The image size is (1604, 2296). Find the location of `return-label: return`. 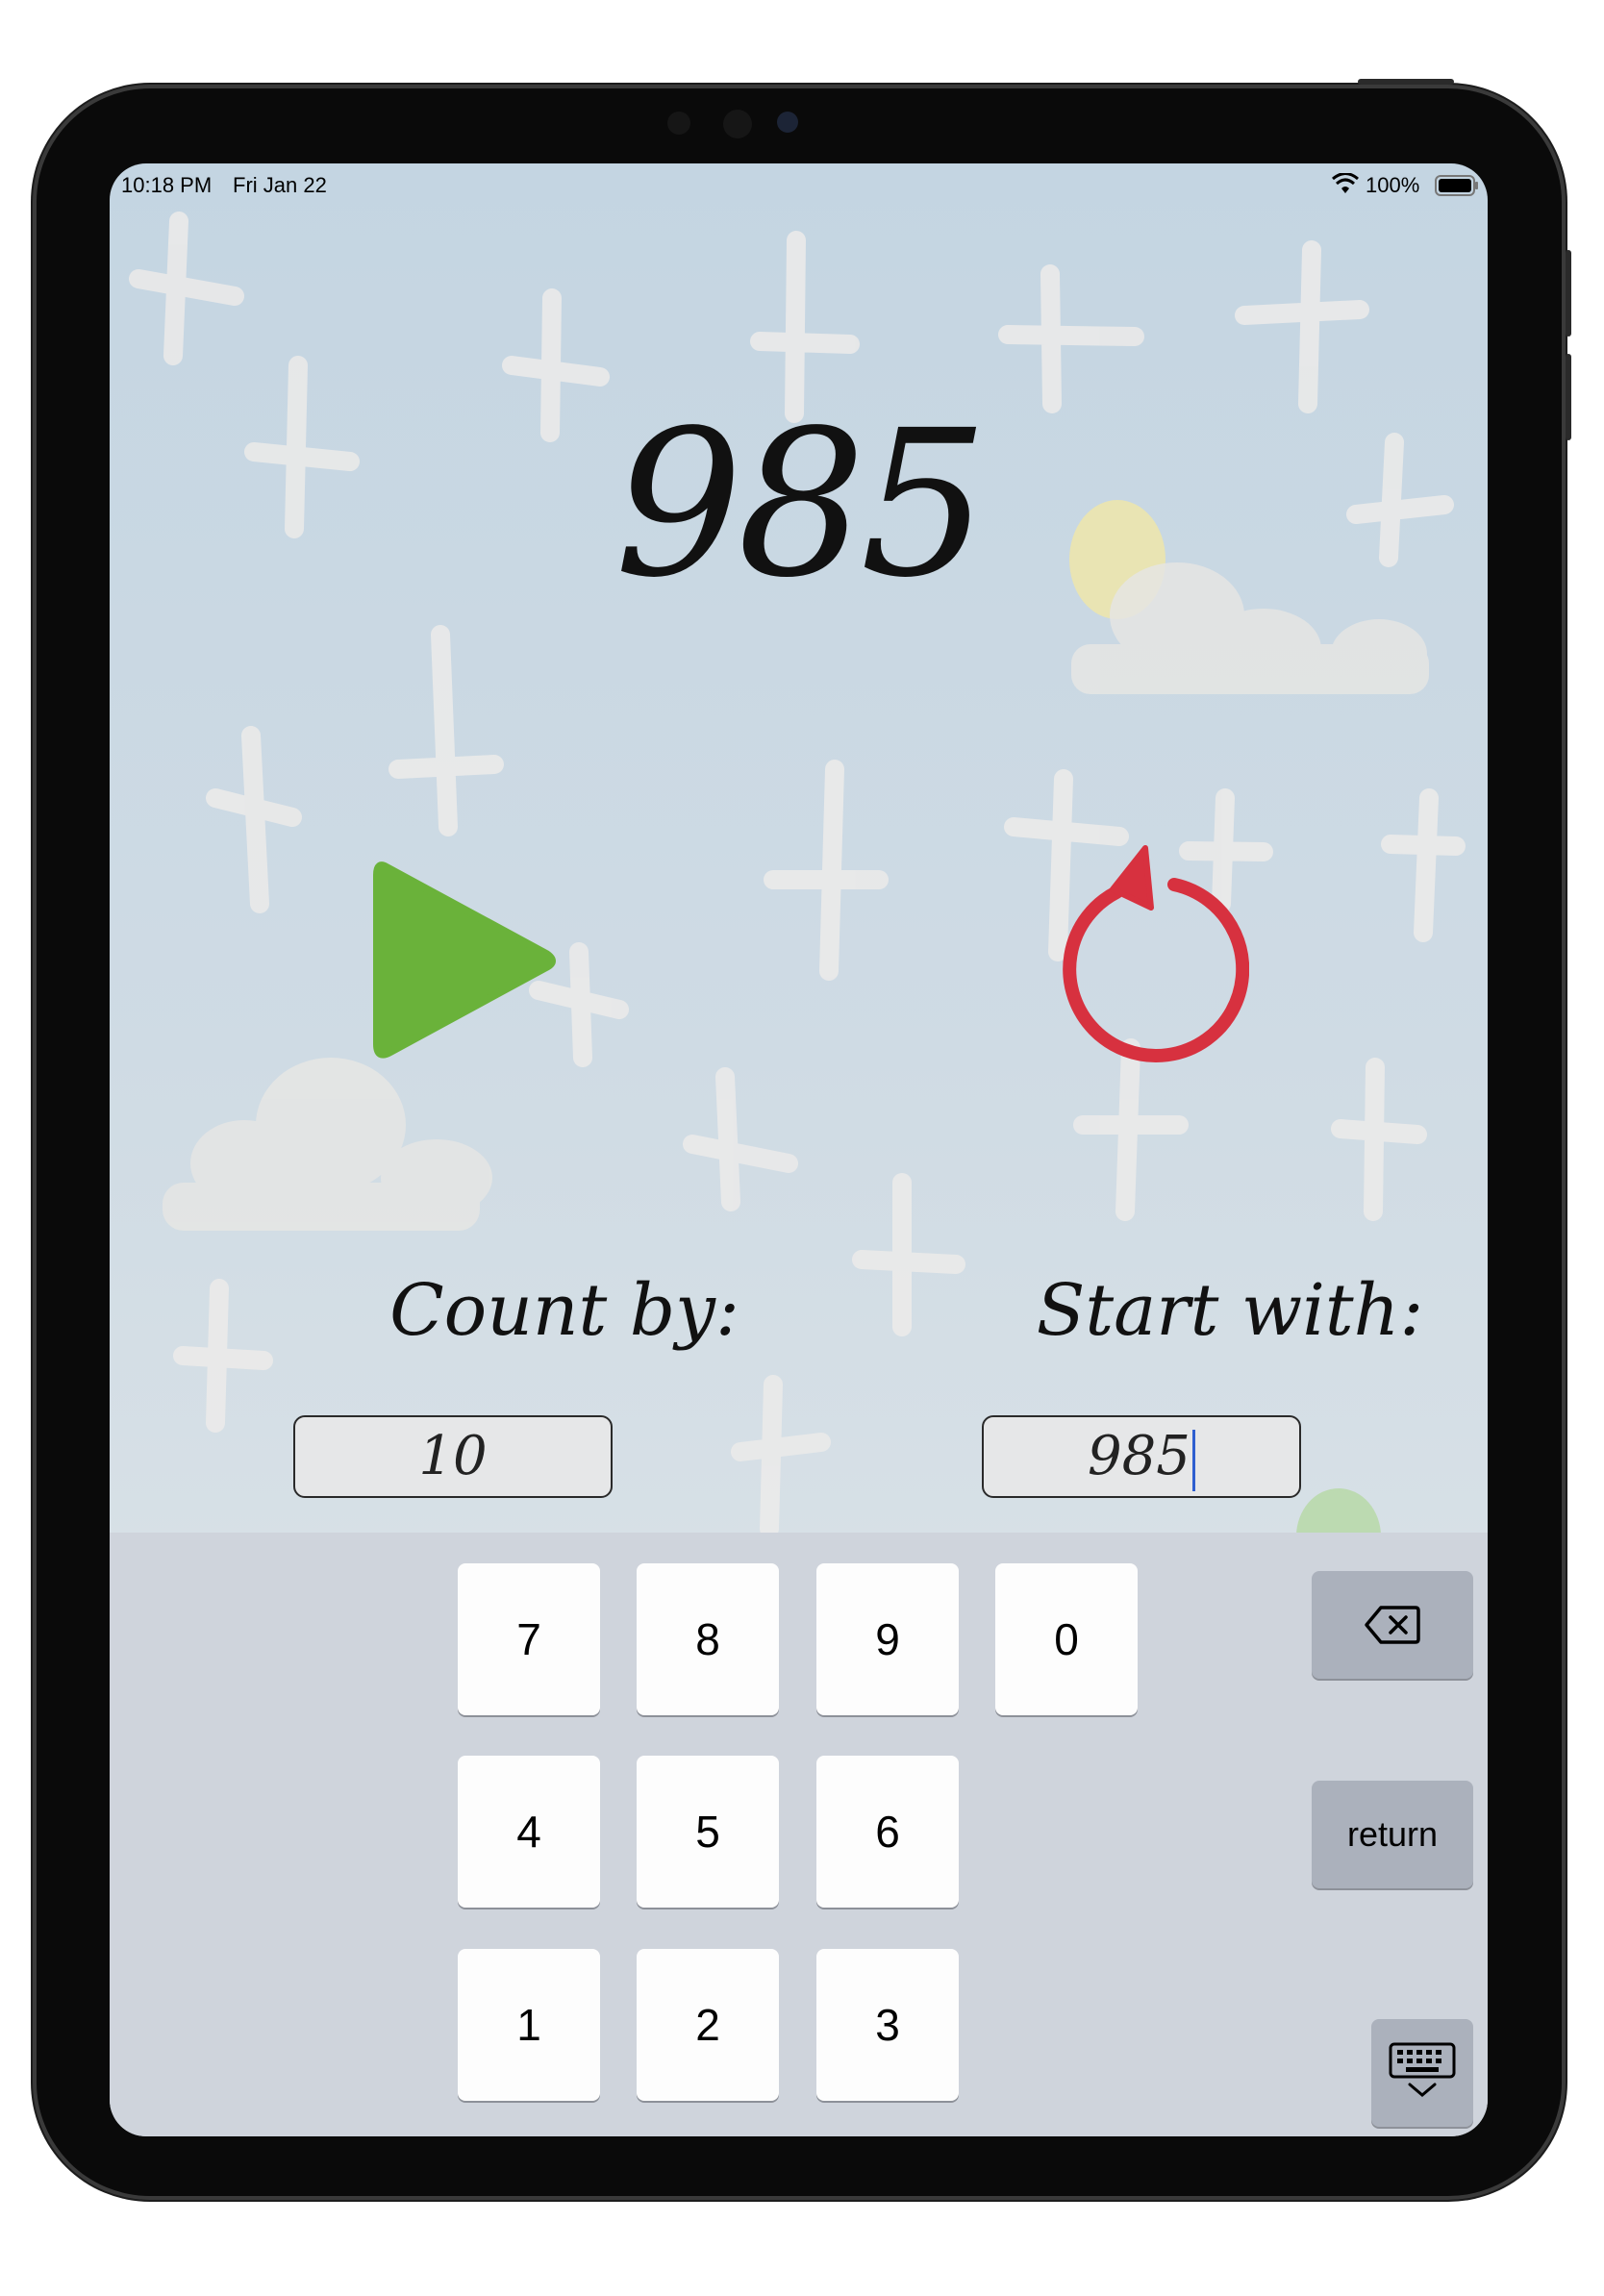

return-label: return is located at coordinates (1392, 1834).